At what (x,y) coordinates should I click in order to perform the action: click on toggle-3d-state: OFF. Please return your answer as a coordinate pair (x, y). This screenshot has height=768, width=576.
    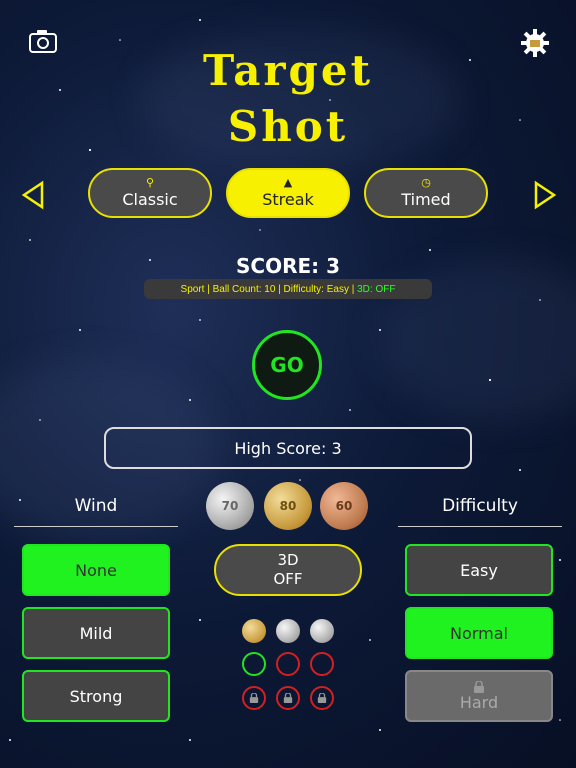
    Looking at the image, I should click on (288, 579).